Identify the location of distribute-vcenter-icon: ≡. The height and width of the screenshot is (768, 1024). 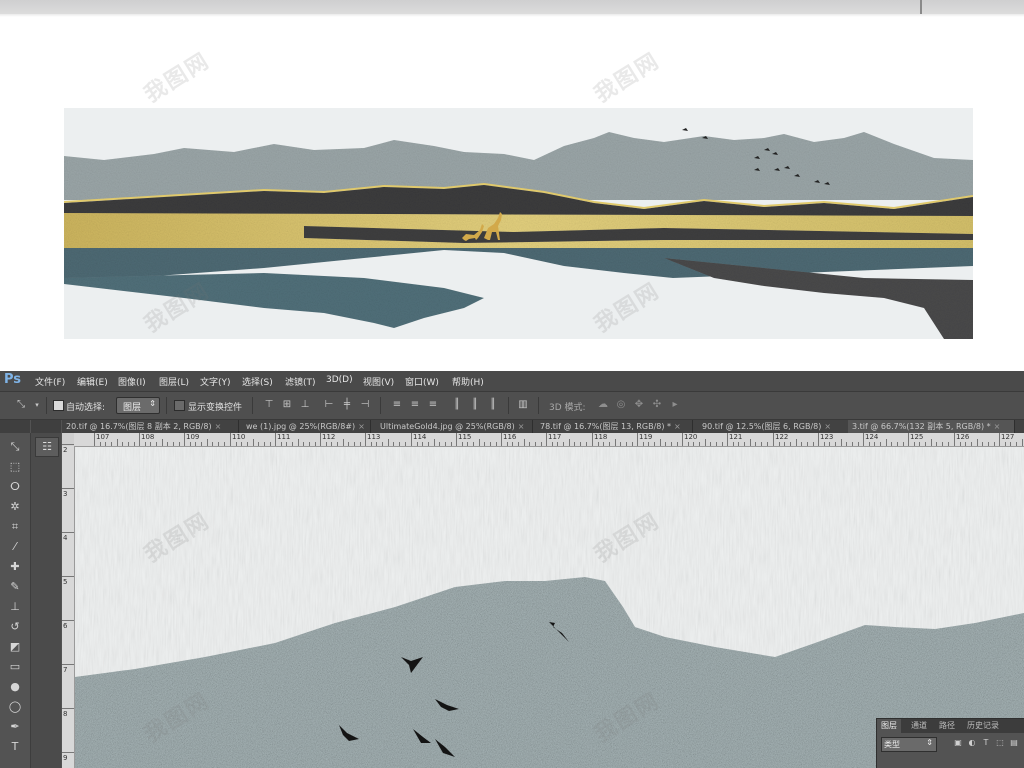
(415, 405).